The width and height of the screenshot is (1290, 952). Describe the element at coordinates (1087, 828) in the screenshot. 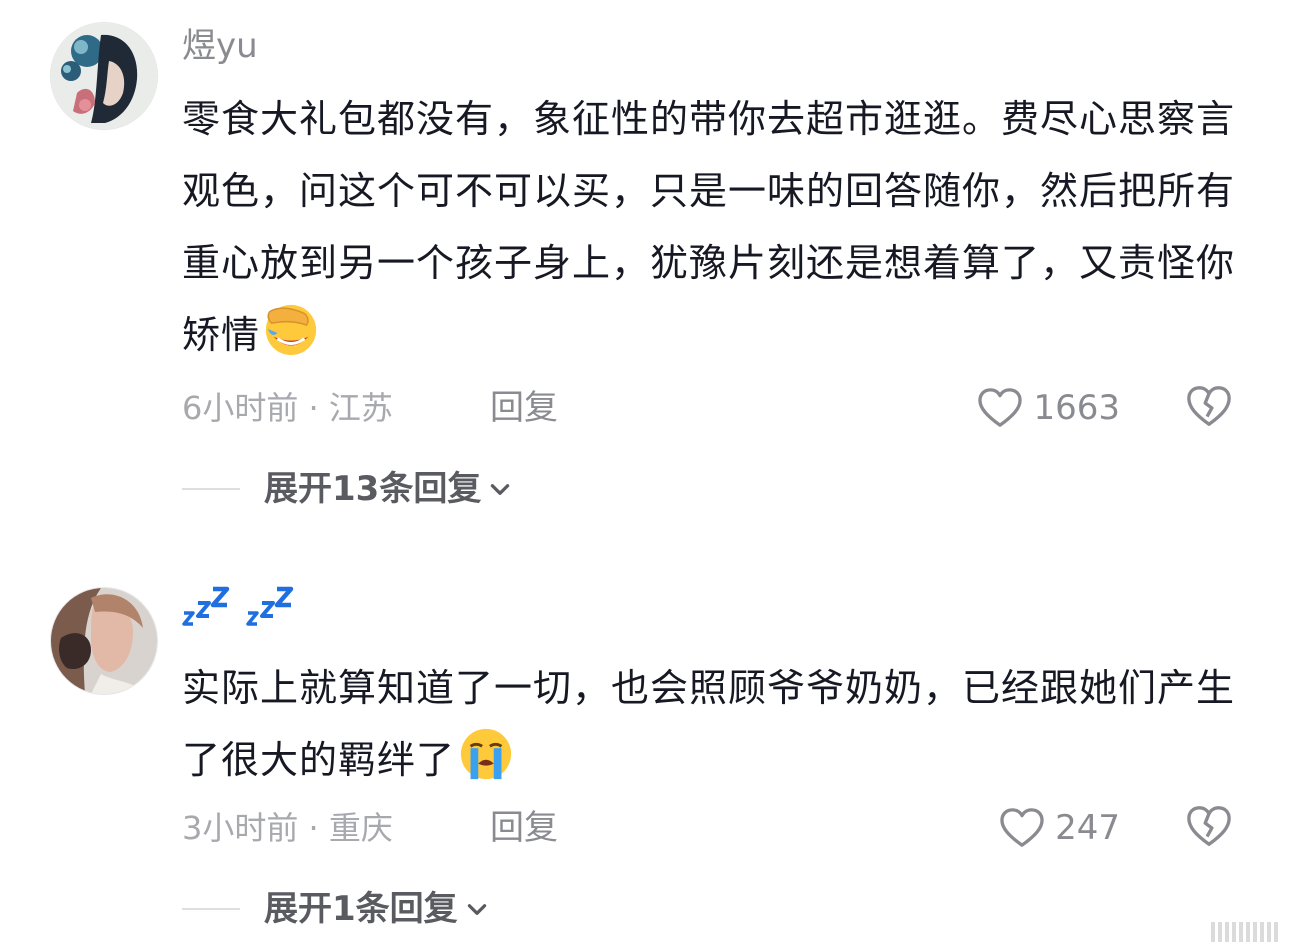

I see `like-count: 247` at that location.